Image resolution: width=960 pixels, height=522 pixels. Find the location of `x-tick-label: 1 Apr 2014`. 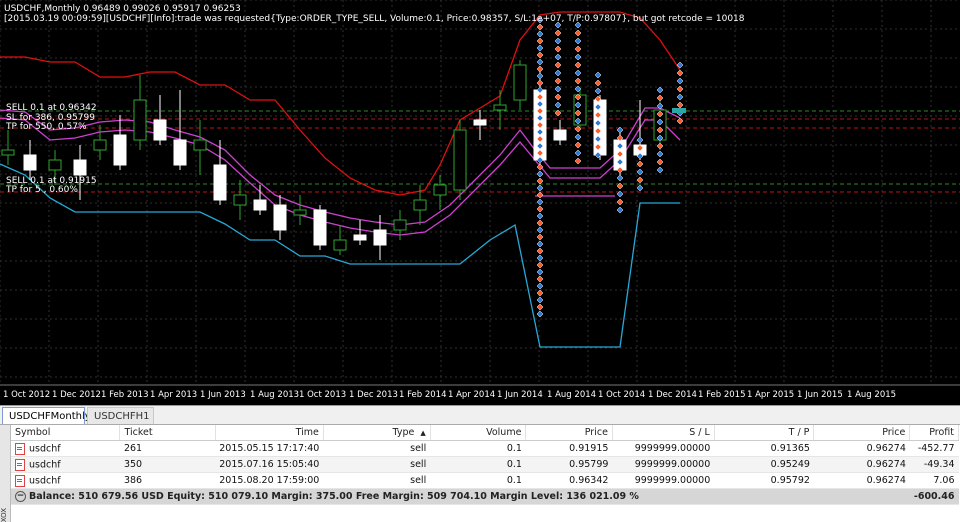

x-tick-label: 1 Apr 2014 is located at coordinates (472, 395).